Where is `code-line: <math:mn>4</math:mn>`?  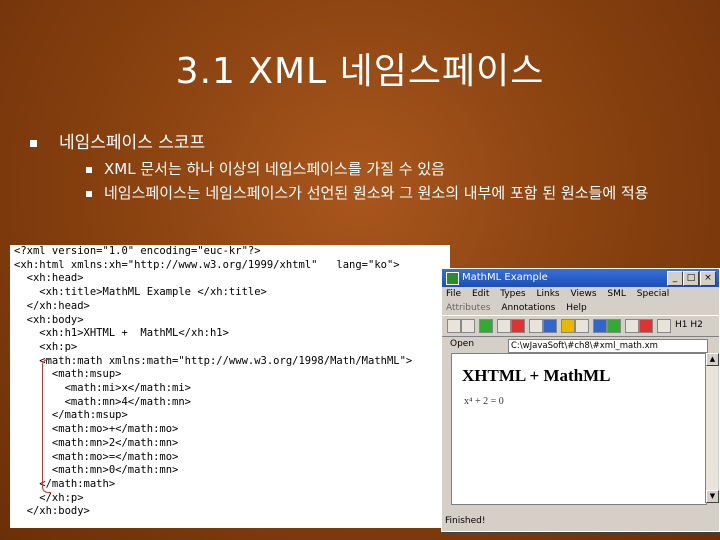 code-line: <math:mn>4</math:mn> is located at coordinates (103, 401).